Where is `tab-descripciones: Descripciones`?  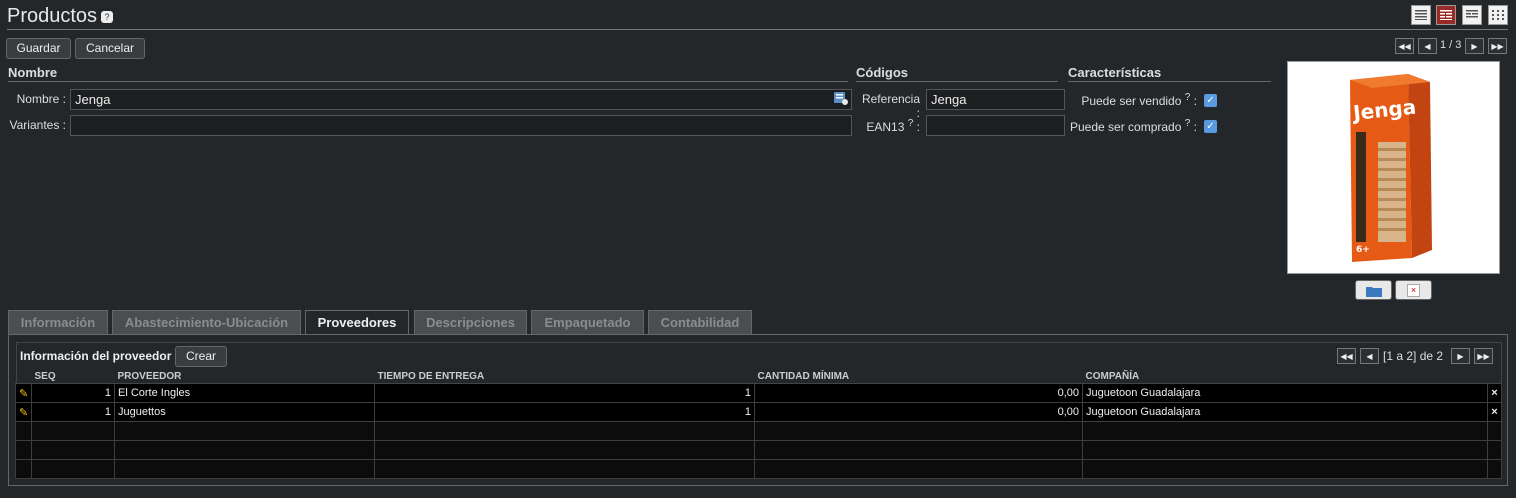
tab-descripciones: Descripciones is located at coordinates (470, 322).